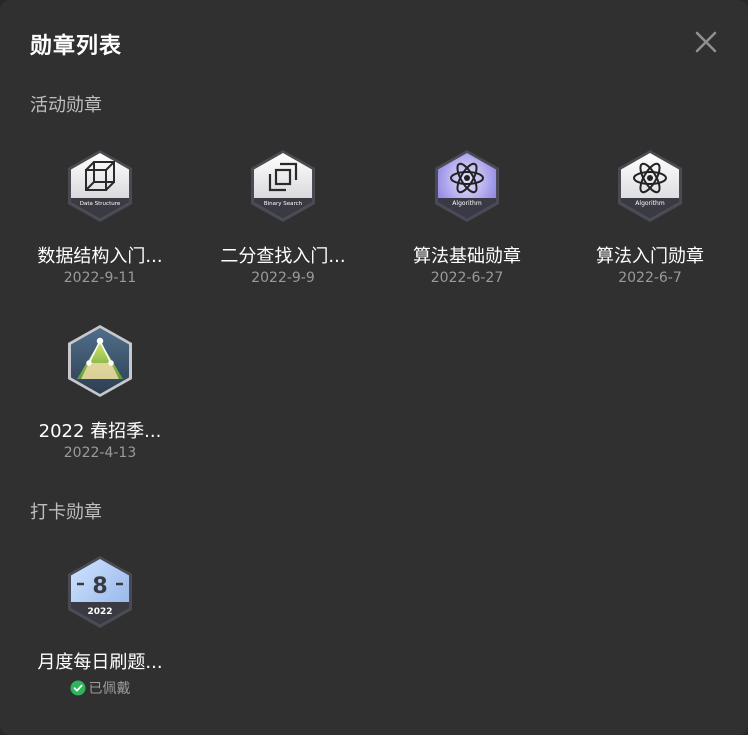 The width and height of the screenshot is (748, 735). Describe the element at coordinates (100, 639) in the screenshot. I see `badge-item: 8 2022 月度每日刷题... 已佩戴` at that location.